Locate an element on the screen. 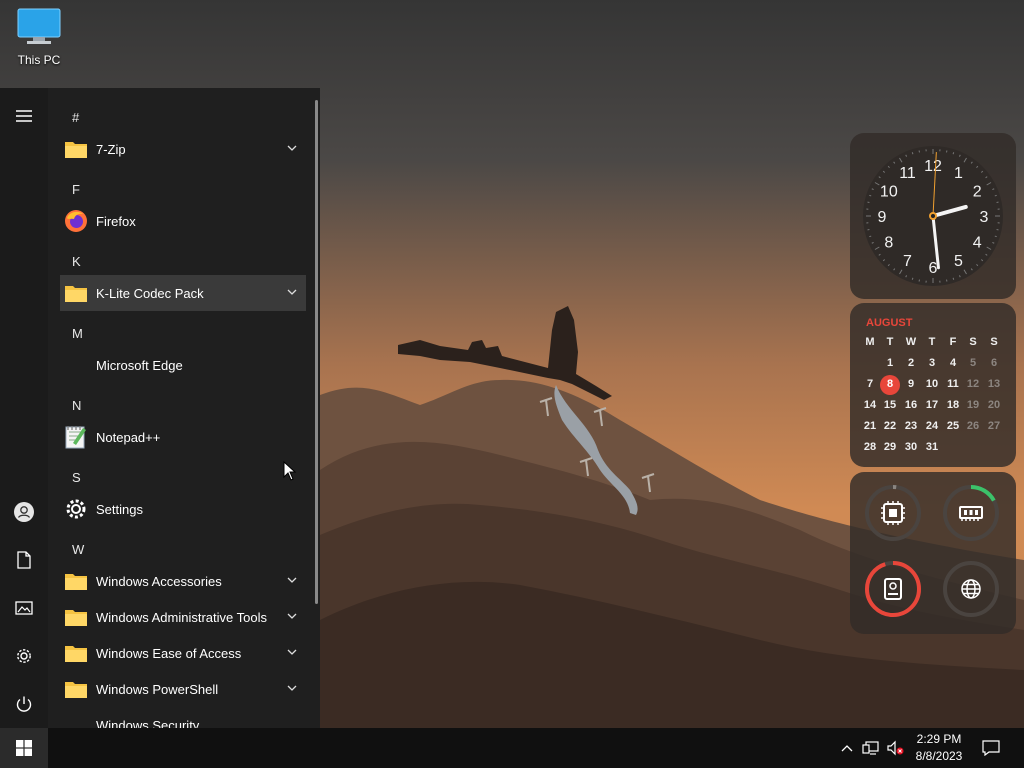 The height and width of the screenshot is (768, 1024). calendar-day: 30 is located at coordinates (911, 447).